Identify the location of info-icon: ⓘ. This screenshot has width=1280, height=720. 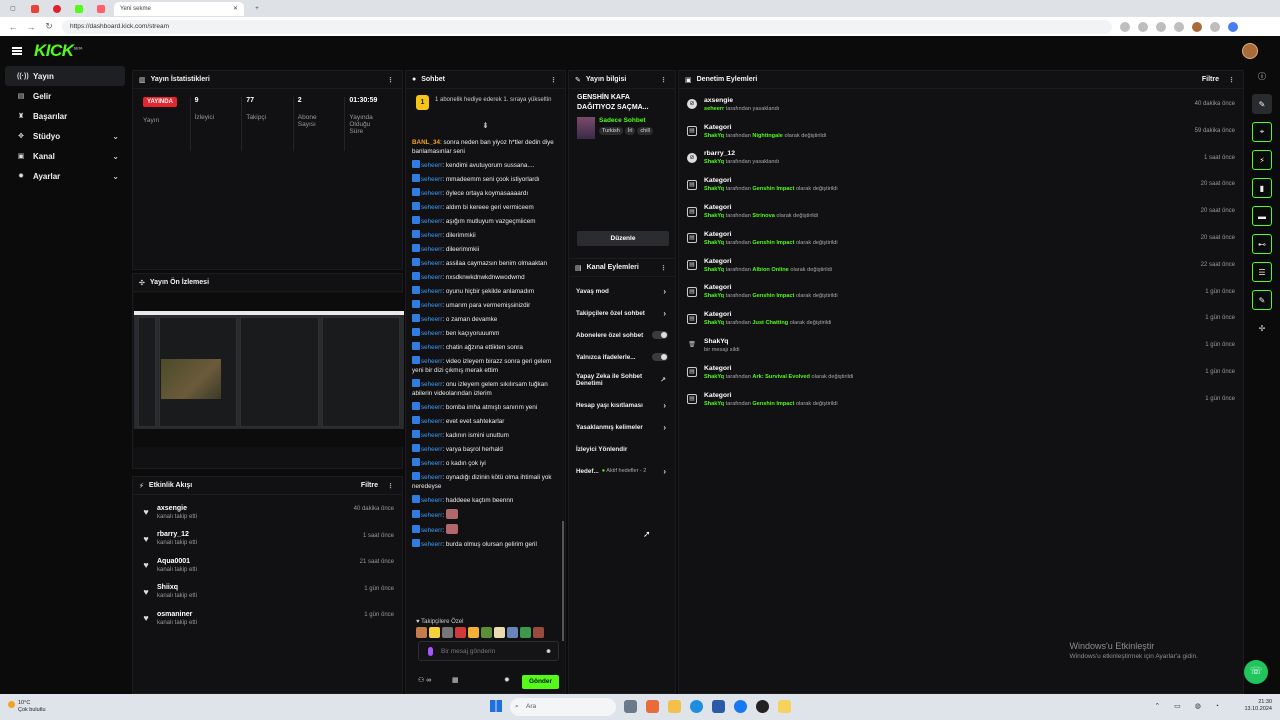
(1262, 76).